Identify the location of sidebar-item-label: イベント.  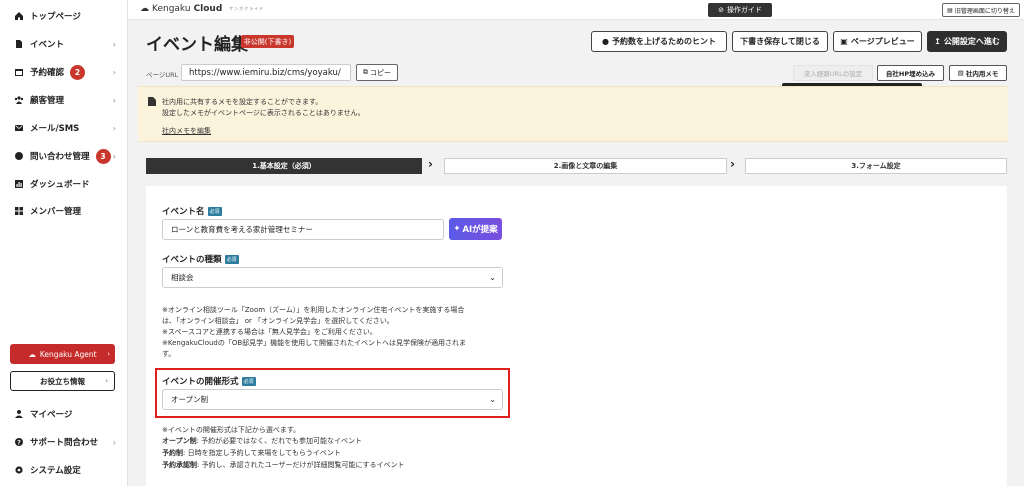
(47, 45).